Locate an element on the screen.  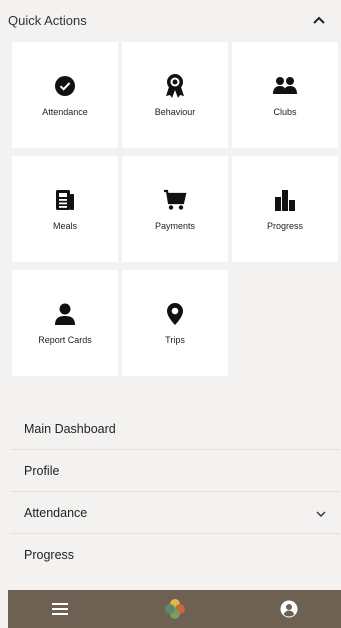
award-ribbon-icon is located at coordinates (175, 86).